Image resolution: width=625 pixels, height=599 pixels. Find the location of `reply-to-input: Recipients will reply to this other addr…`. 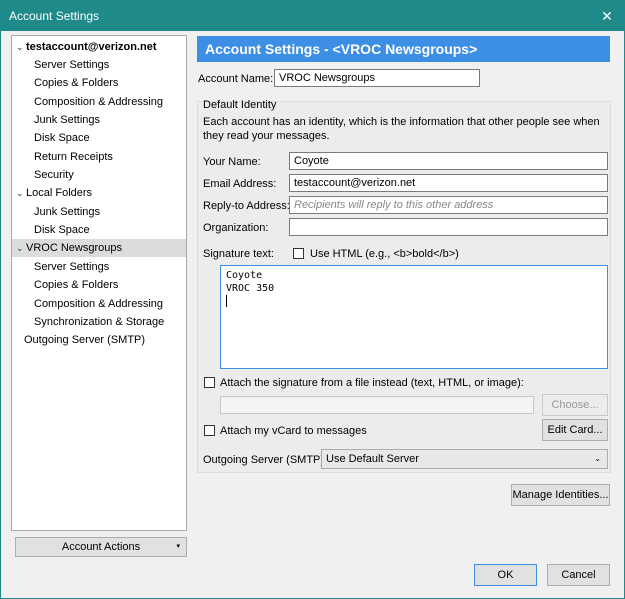

reply-to-input: Recipients will reply to this other addr… is located at coordinates (448, 205).